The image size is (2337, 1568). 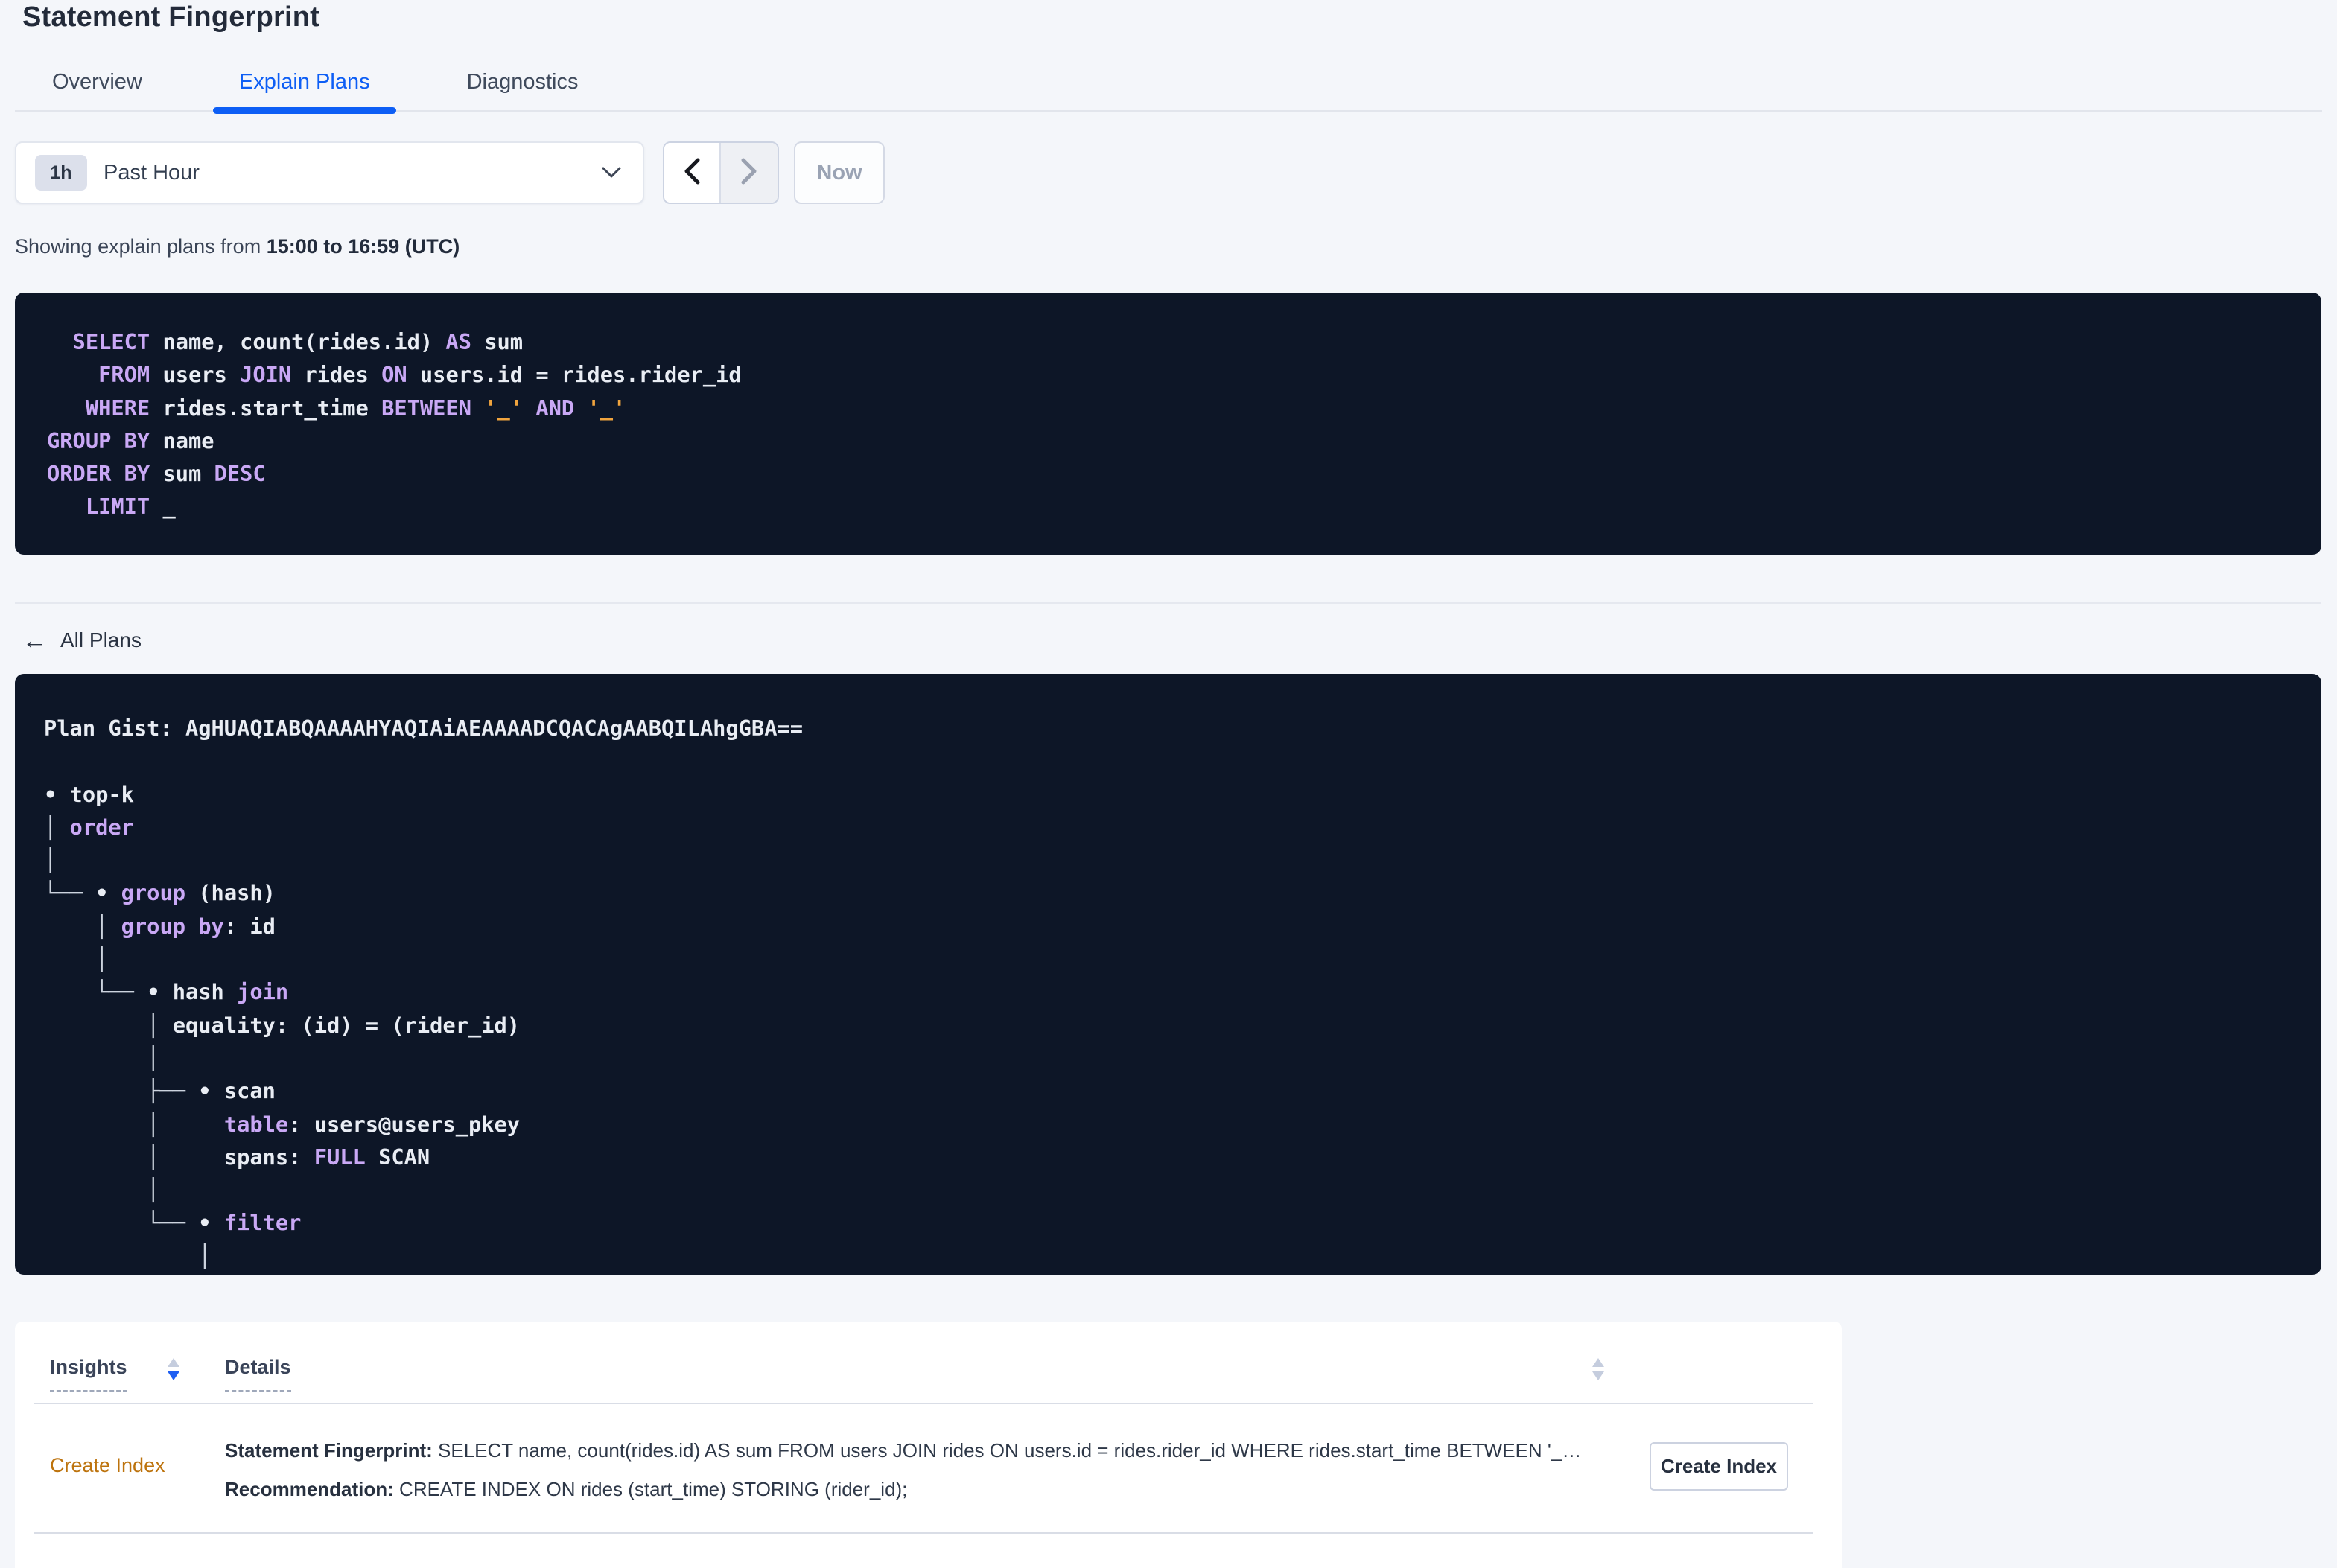 What do you see at coordinates (107, 1465) in the screenshot?
I see `insight-type-link: Create Index` at bounding box center [107, 1465].